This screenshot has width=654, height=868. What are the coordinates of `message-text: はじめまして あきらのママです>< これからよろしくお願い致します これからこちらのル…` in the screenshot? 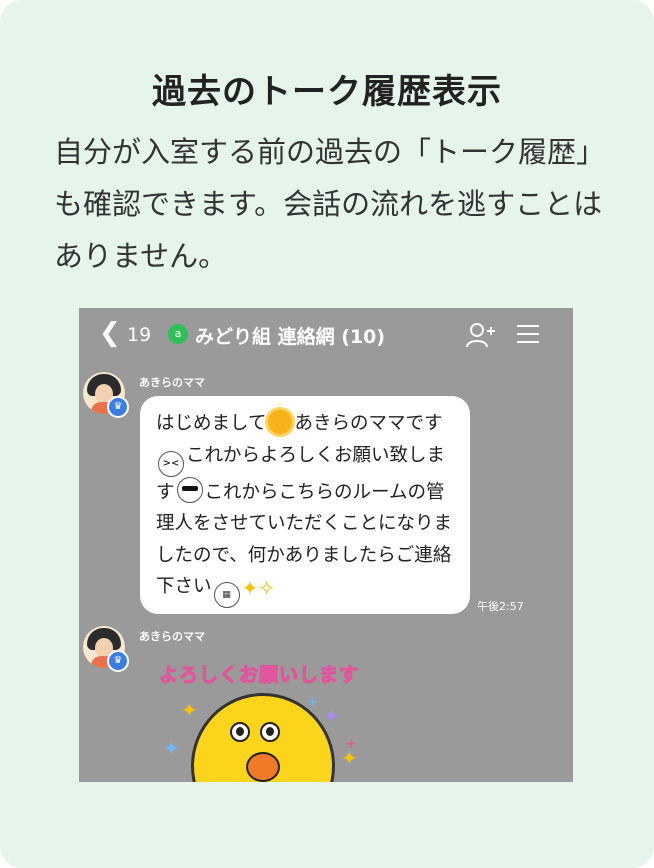 It's located at (308, 508).